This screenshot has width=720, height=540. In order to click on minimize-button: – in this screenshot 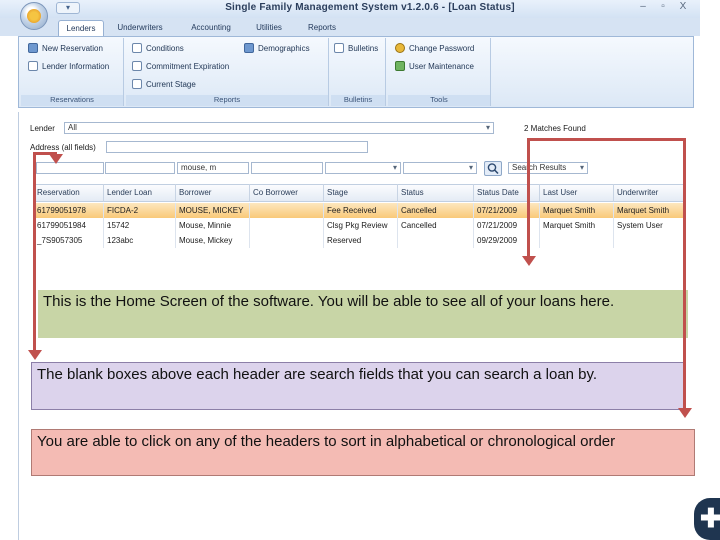, I will do `click(643, 7)`.